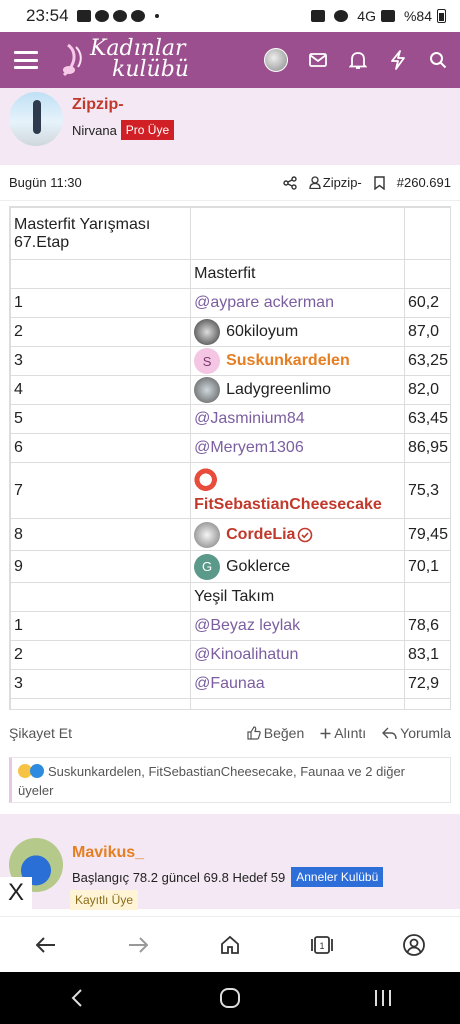 This screenshot has height=1024, width=460. What do you see at coordinates (297, 274) in the screenshot?
I see `group-name: Masterfit` at bounding box center [297, 274].